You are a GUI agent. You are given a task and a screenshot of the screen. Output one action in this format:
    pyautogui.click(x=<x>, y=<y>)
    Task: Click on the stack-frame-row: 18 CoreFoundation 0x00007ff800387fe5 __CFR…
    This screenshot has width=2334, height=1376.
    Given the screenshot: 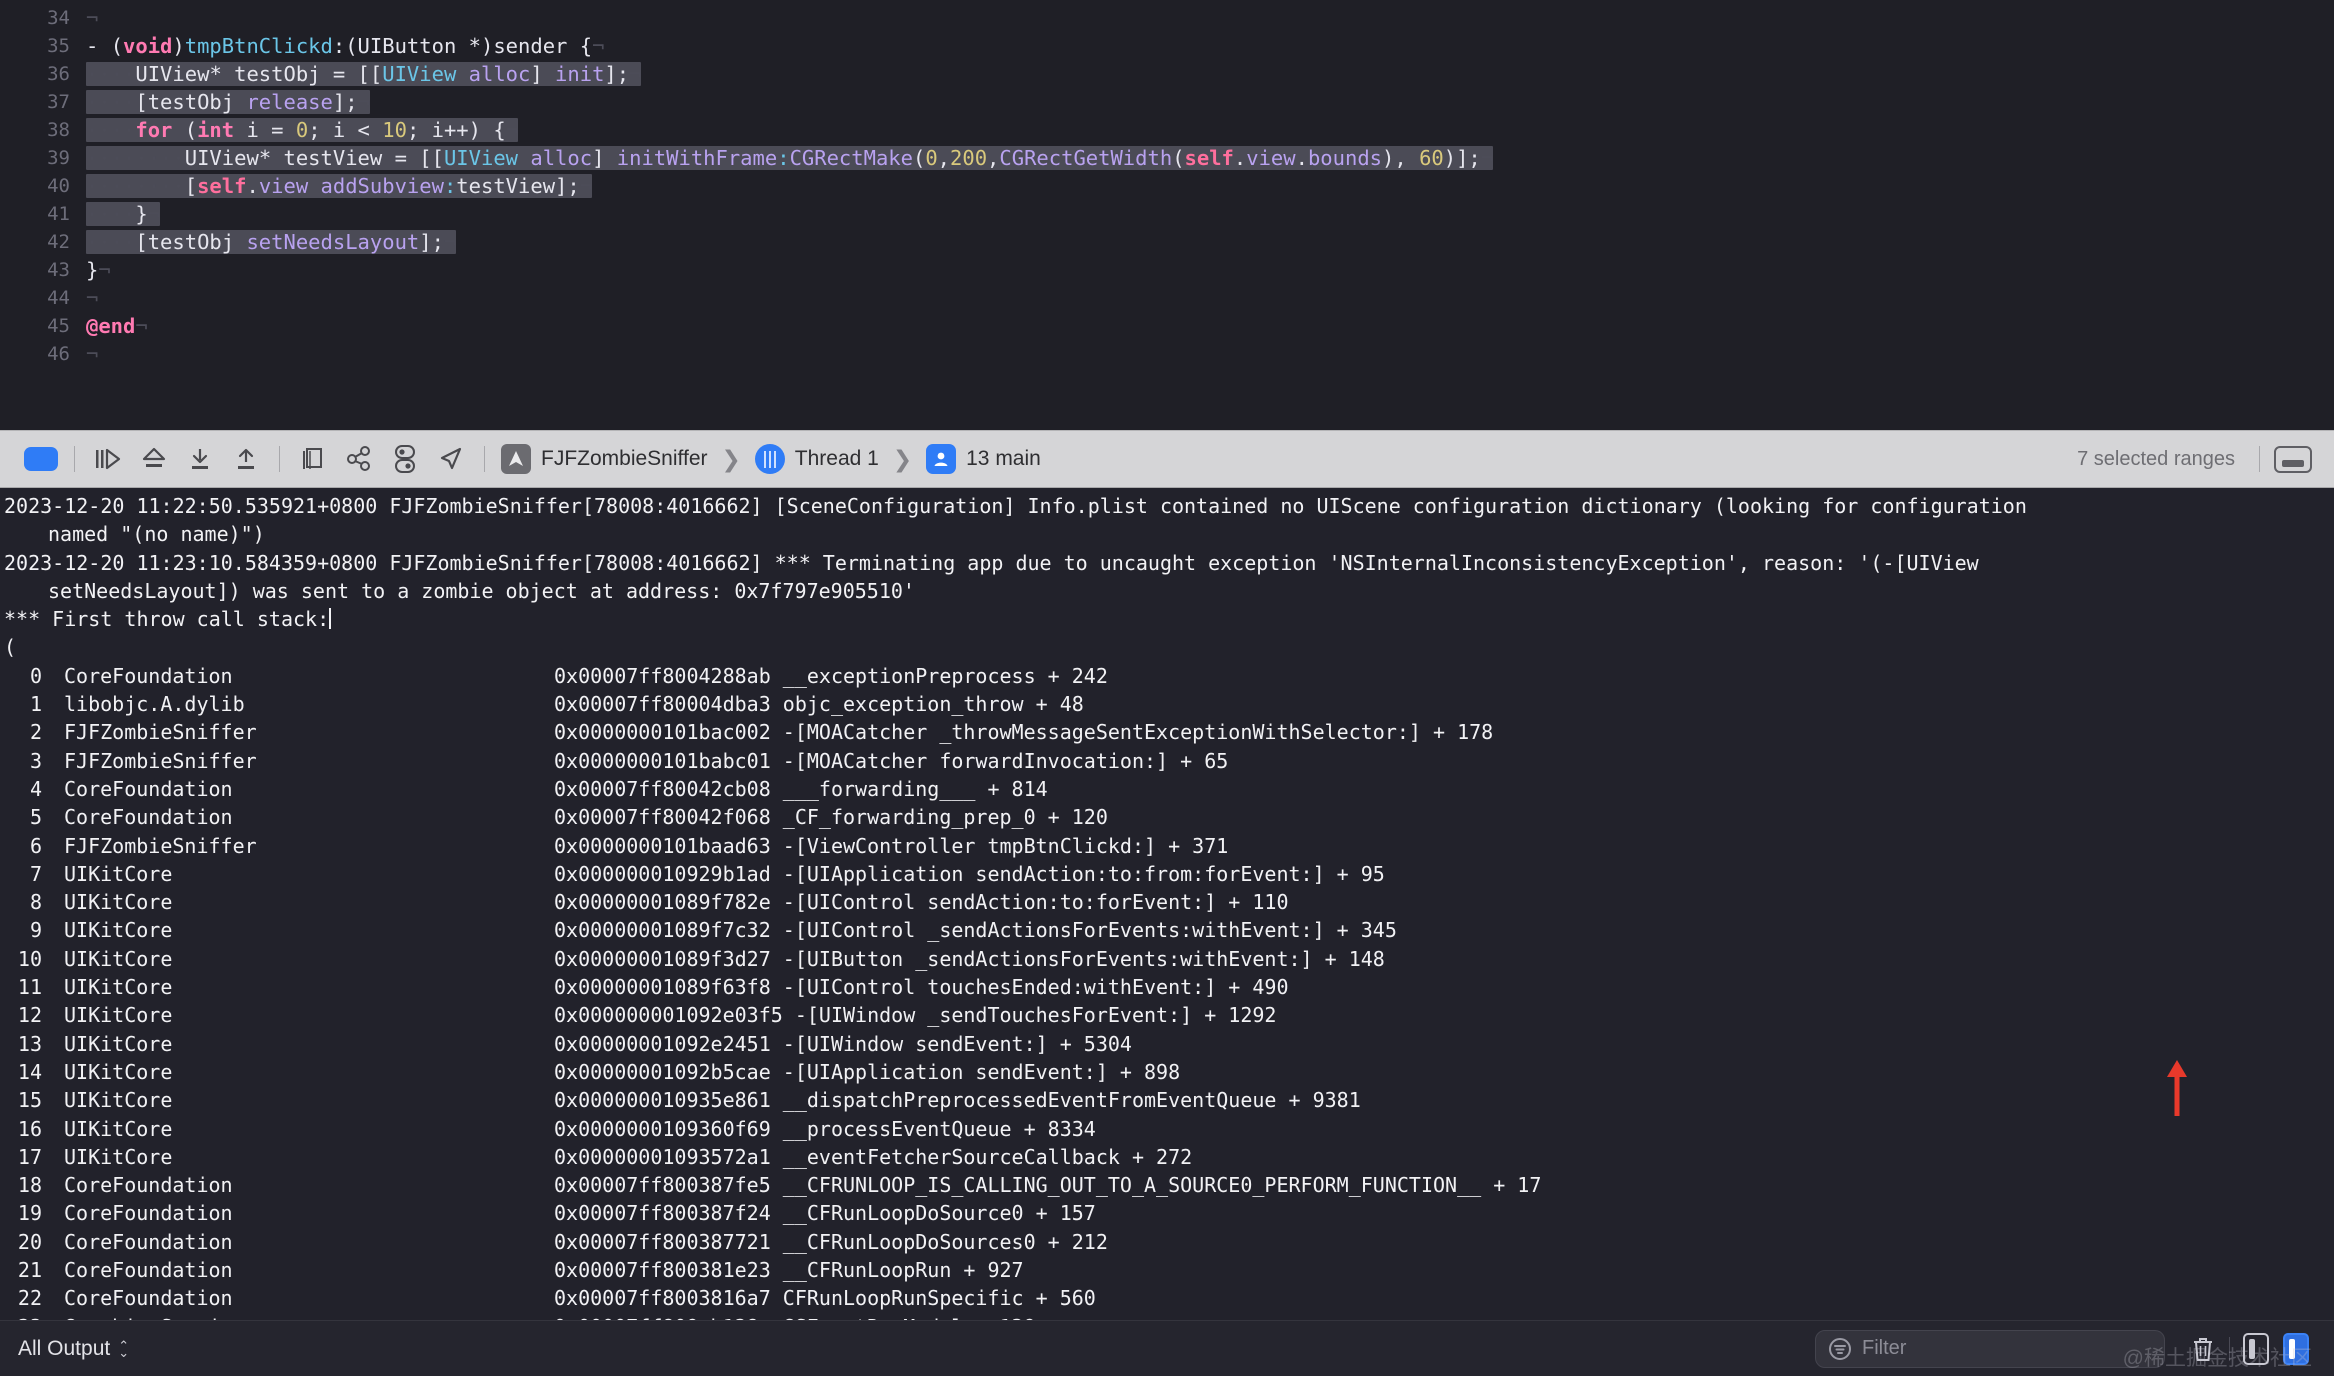 What is the action you would take?
    pyautogui.click(x=1168, y=1185)
    